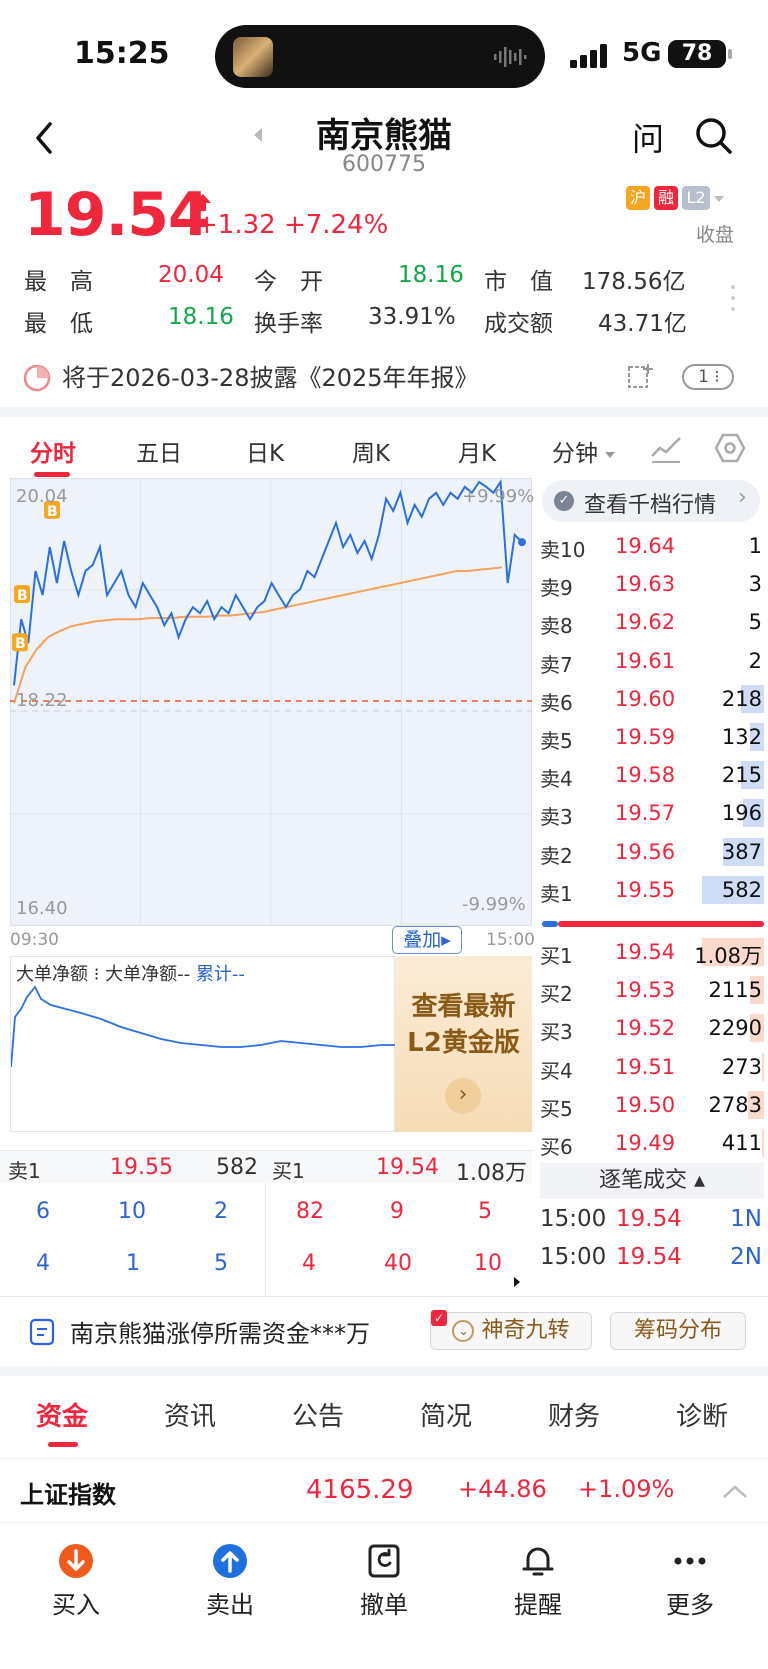  What do you see at coordinates (498, 496) in the screenshot?
I see `pct-top-label: +9.99%` at bounding box center [498, 496].